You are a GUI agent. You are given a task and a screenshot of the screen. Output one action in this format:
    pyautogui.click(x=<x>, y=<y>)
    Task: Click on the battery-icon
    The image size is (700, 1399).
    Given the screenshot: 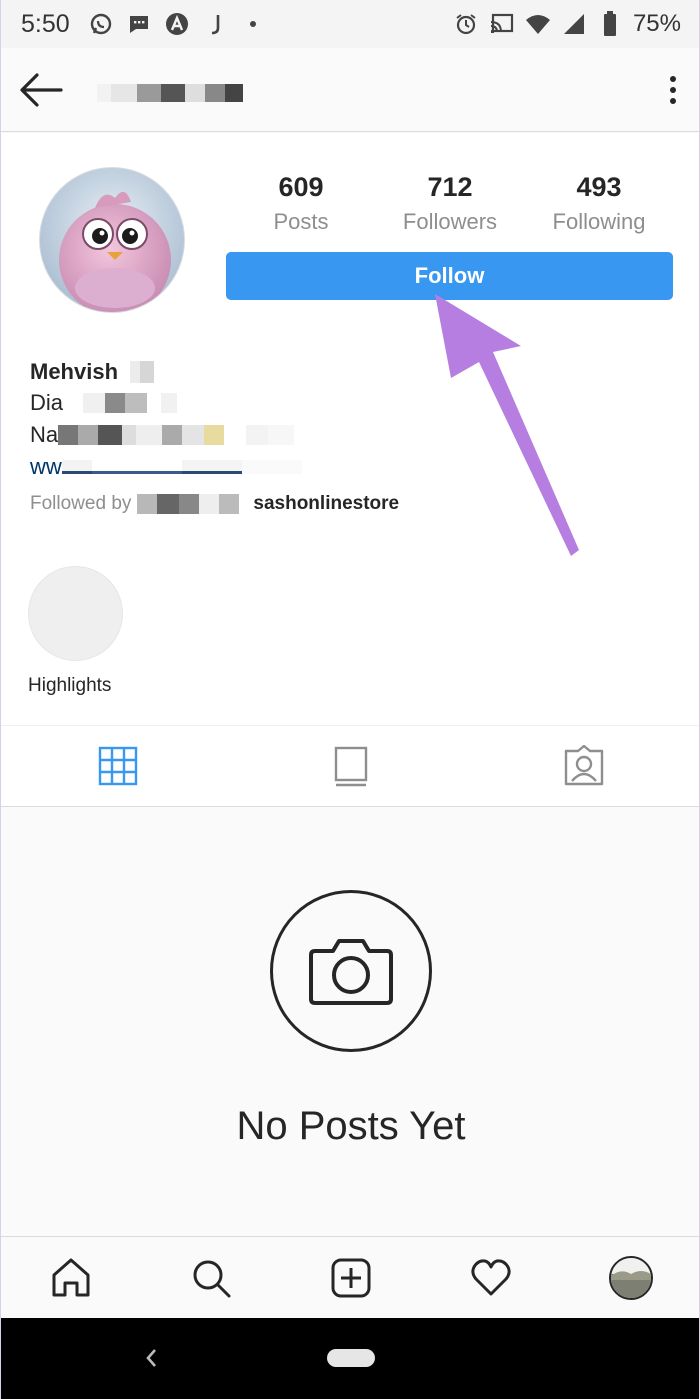 What is the action you would take?
    pyautogui.click(x=610, y=24)
    